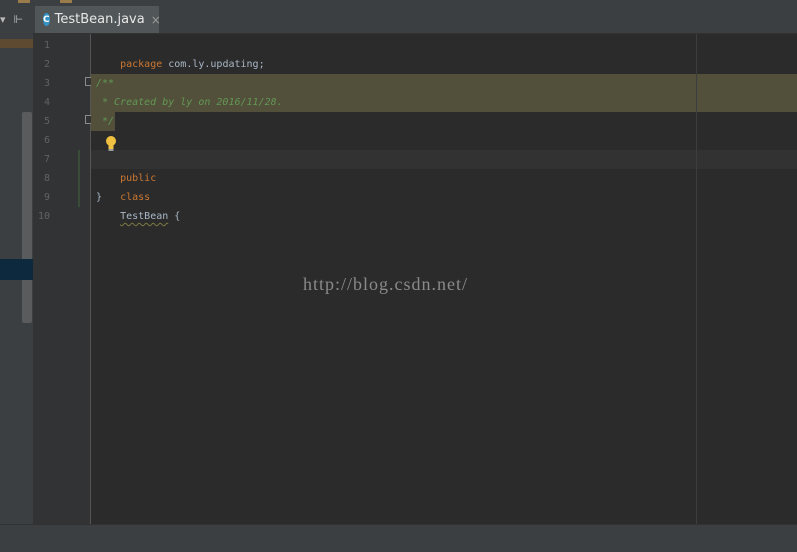  What do you see at coordinates (135, 197) in the screenshot?
I see `keyword-class: class` at bounding box center [135, 197].